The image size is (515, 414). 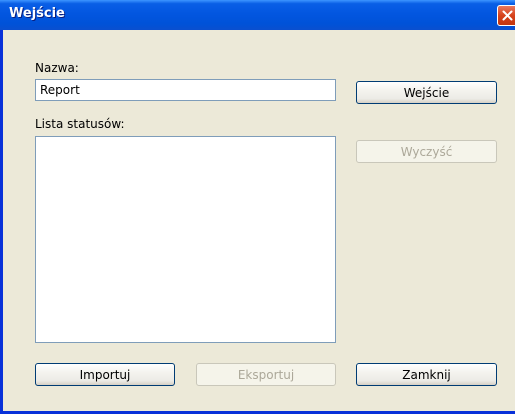 What do you see at coordinates (426, 374) in the screenshot?
I see `close-button: Zamknij` at bounding box center [426, 374].